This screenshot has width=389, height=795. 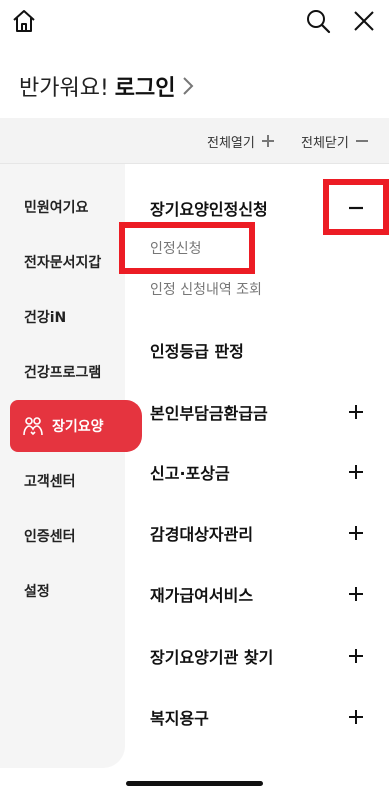 I want to click on sidebar-item-label: 인증센터, so click(x=50, y=537).